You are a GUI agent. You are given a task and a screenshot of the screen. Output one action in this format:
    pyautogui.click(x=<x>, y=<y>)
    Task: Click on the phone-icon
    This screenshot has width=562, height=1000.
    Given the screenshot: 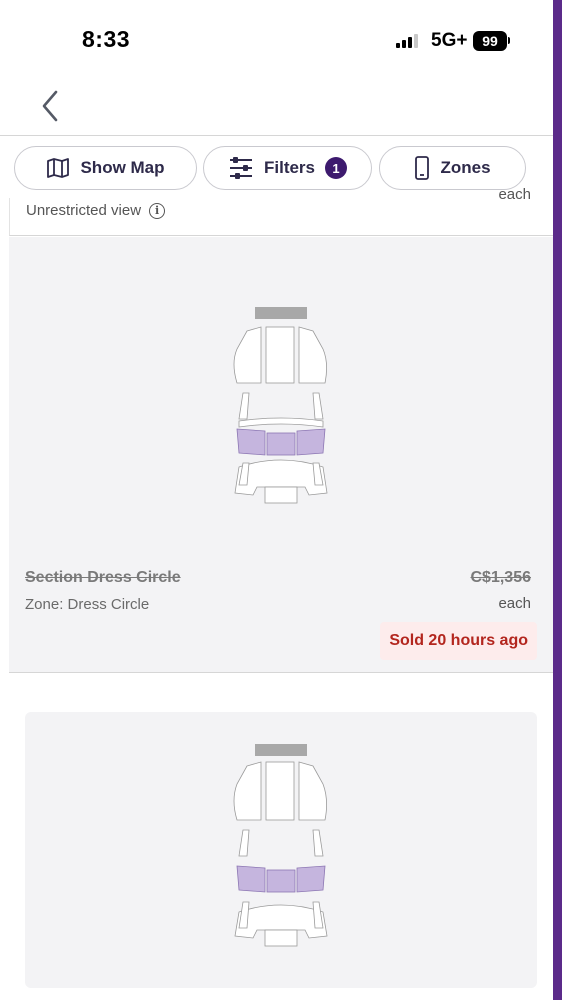 What is the action you would take?
    pyautogui.click(x=422, y=168)
    